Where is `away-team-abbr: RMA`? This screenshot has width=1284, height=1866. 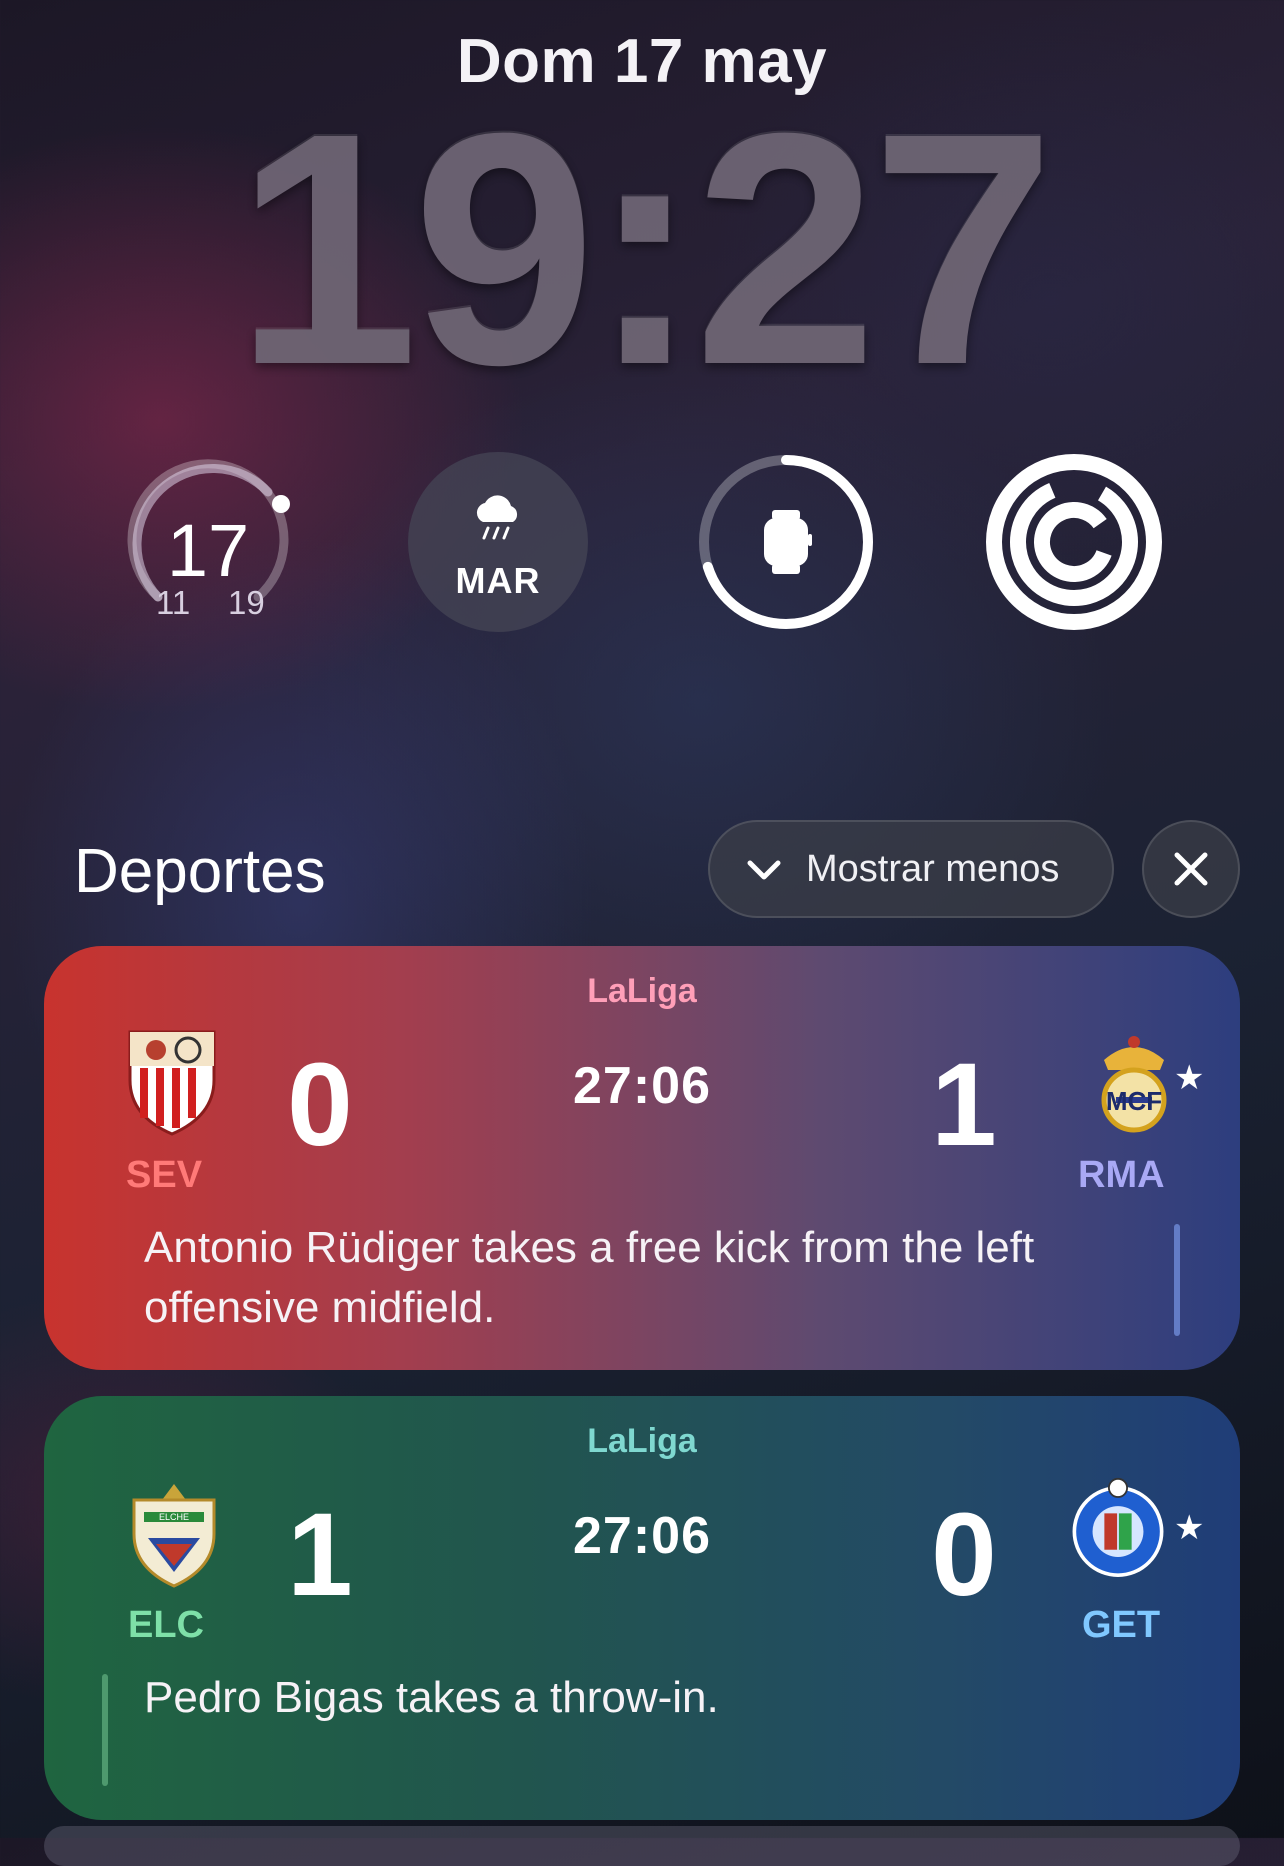 away-team-abbr: RMA is located at coordinates (1121, 1175).